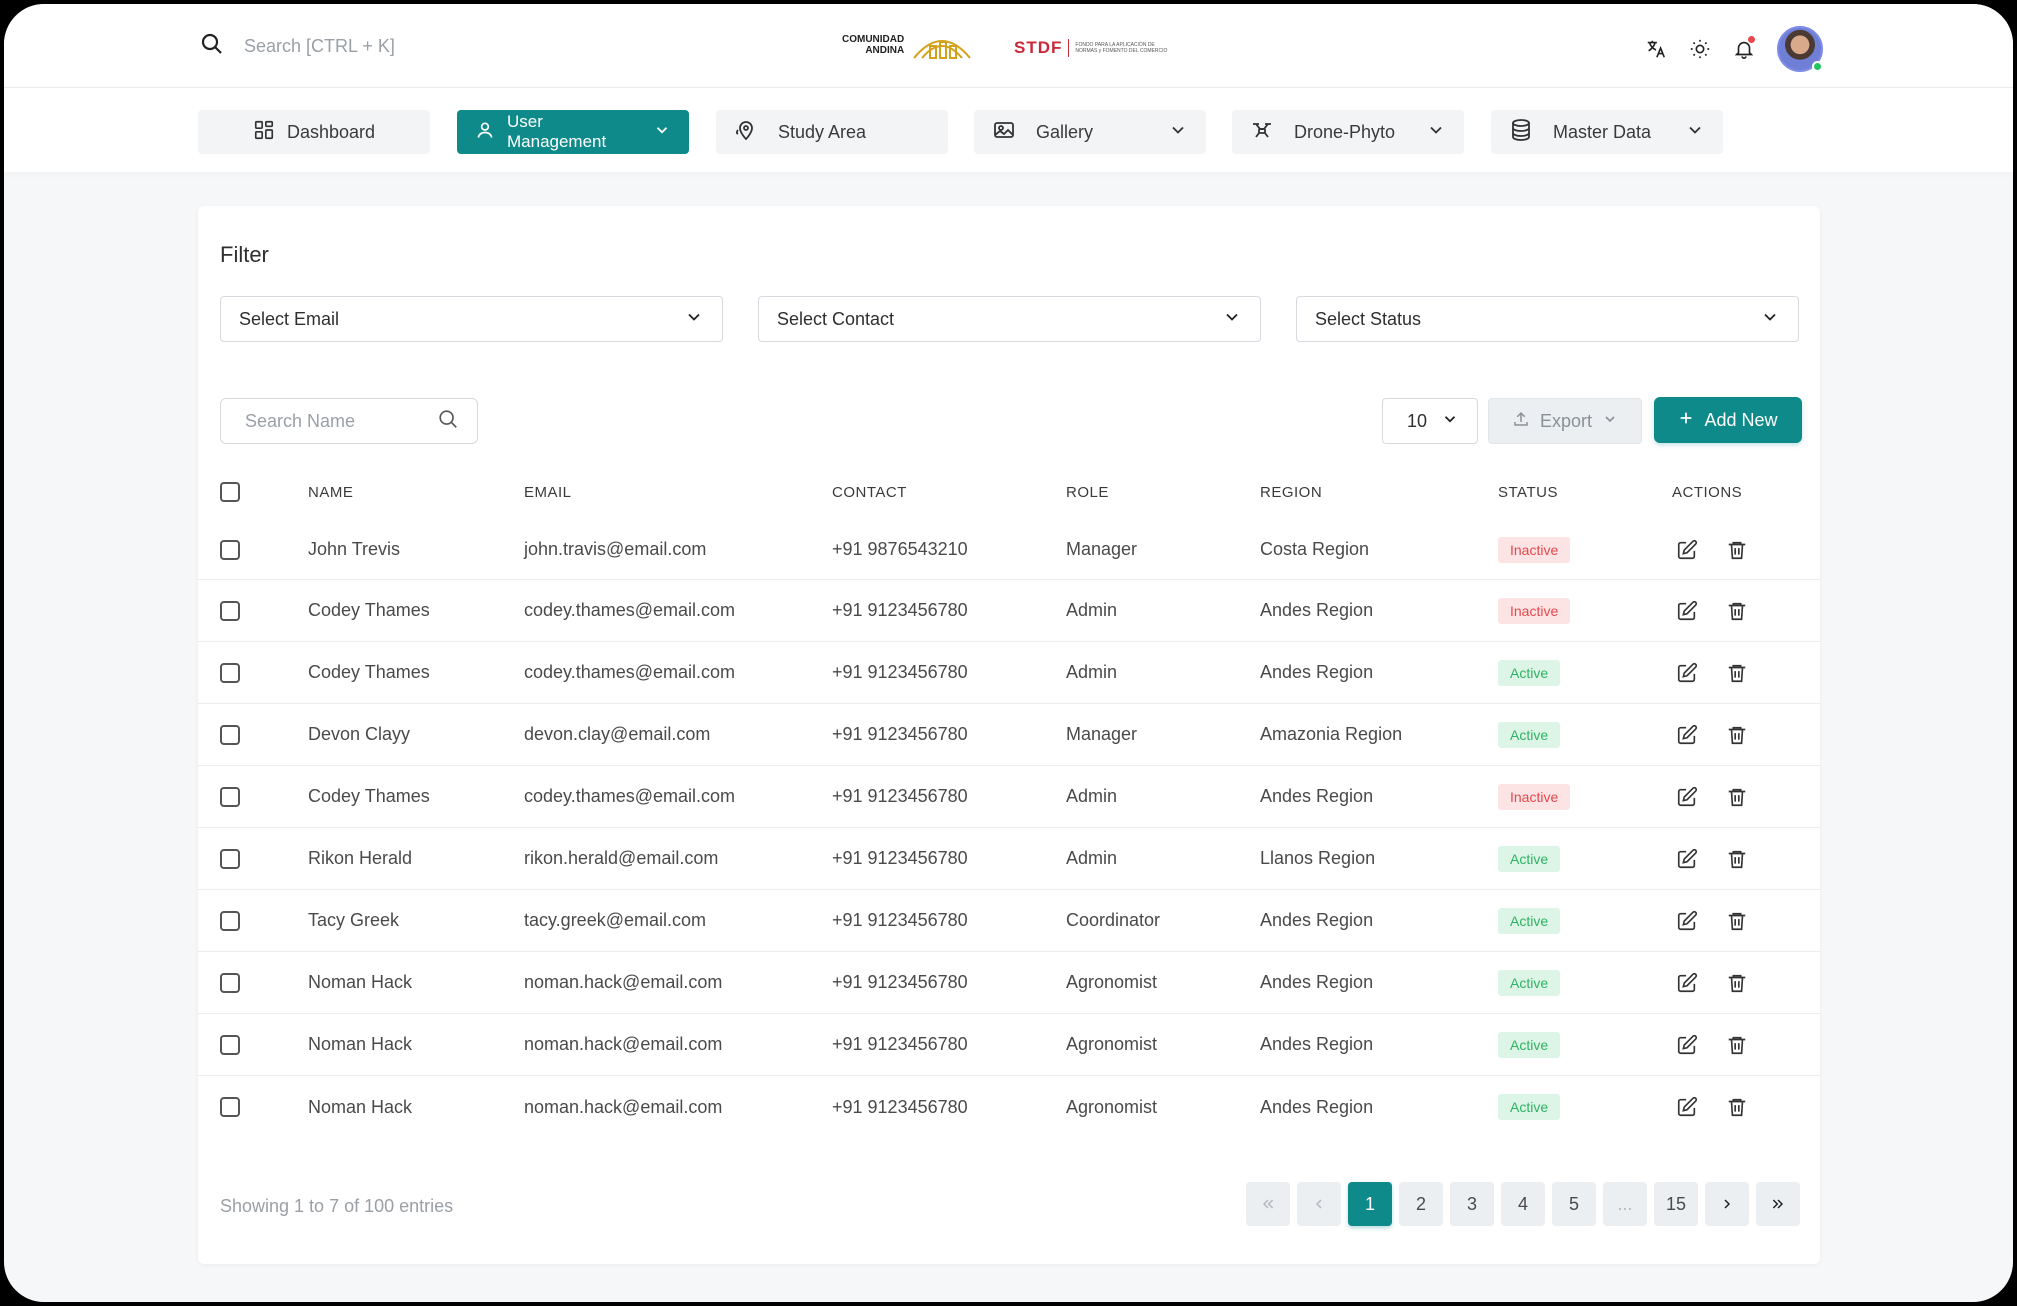 Image resolution: width=2017 pixels, height=1306 pixels. What do you see at coordinates (1744, 48) in the screenshot?
I see `notification-bell-icon` at bounding box center [1744, 48].